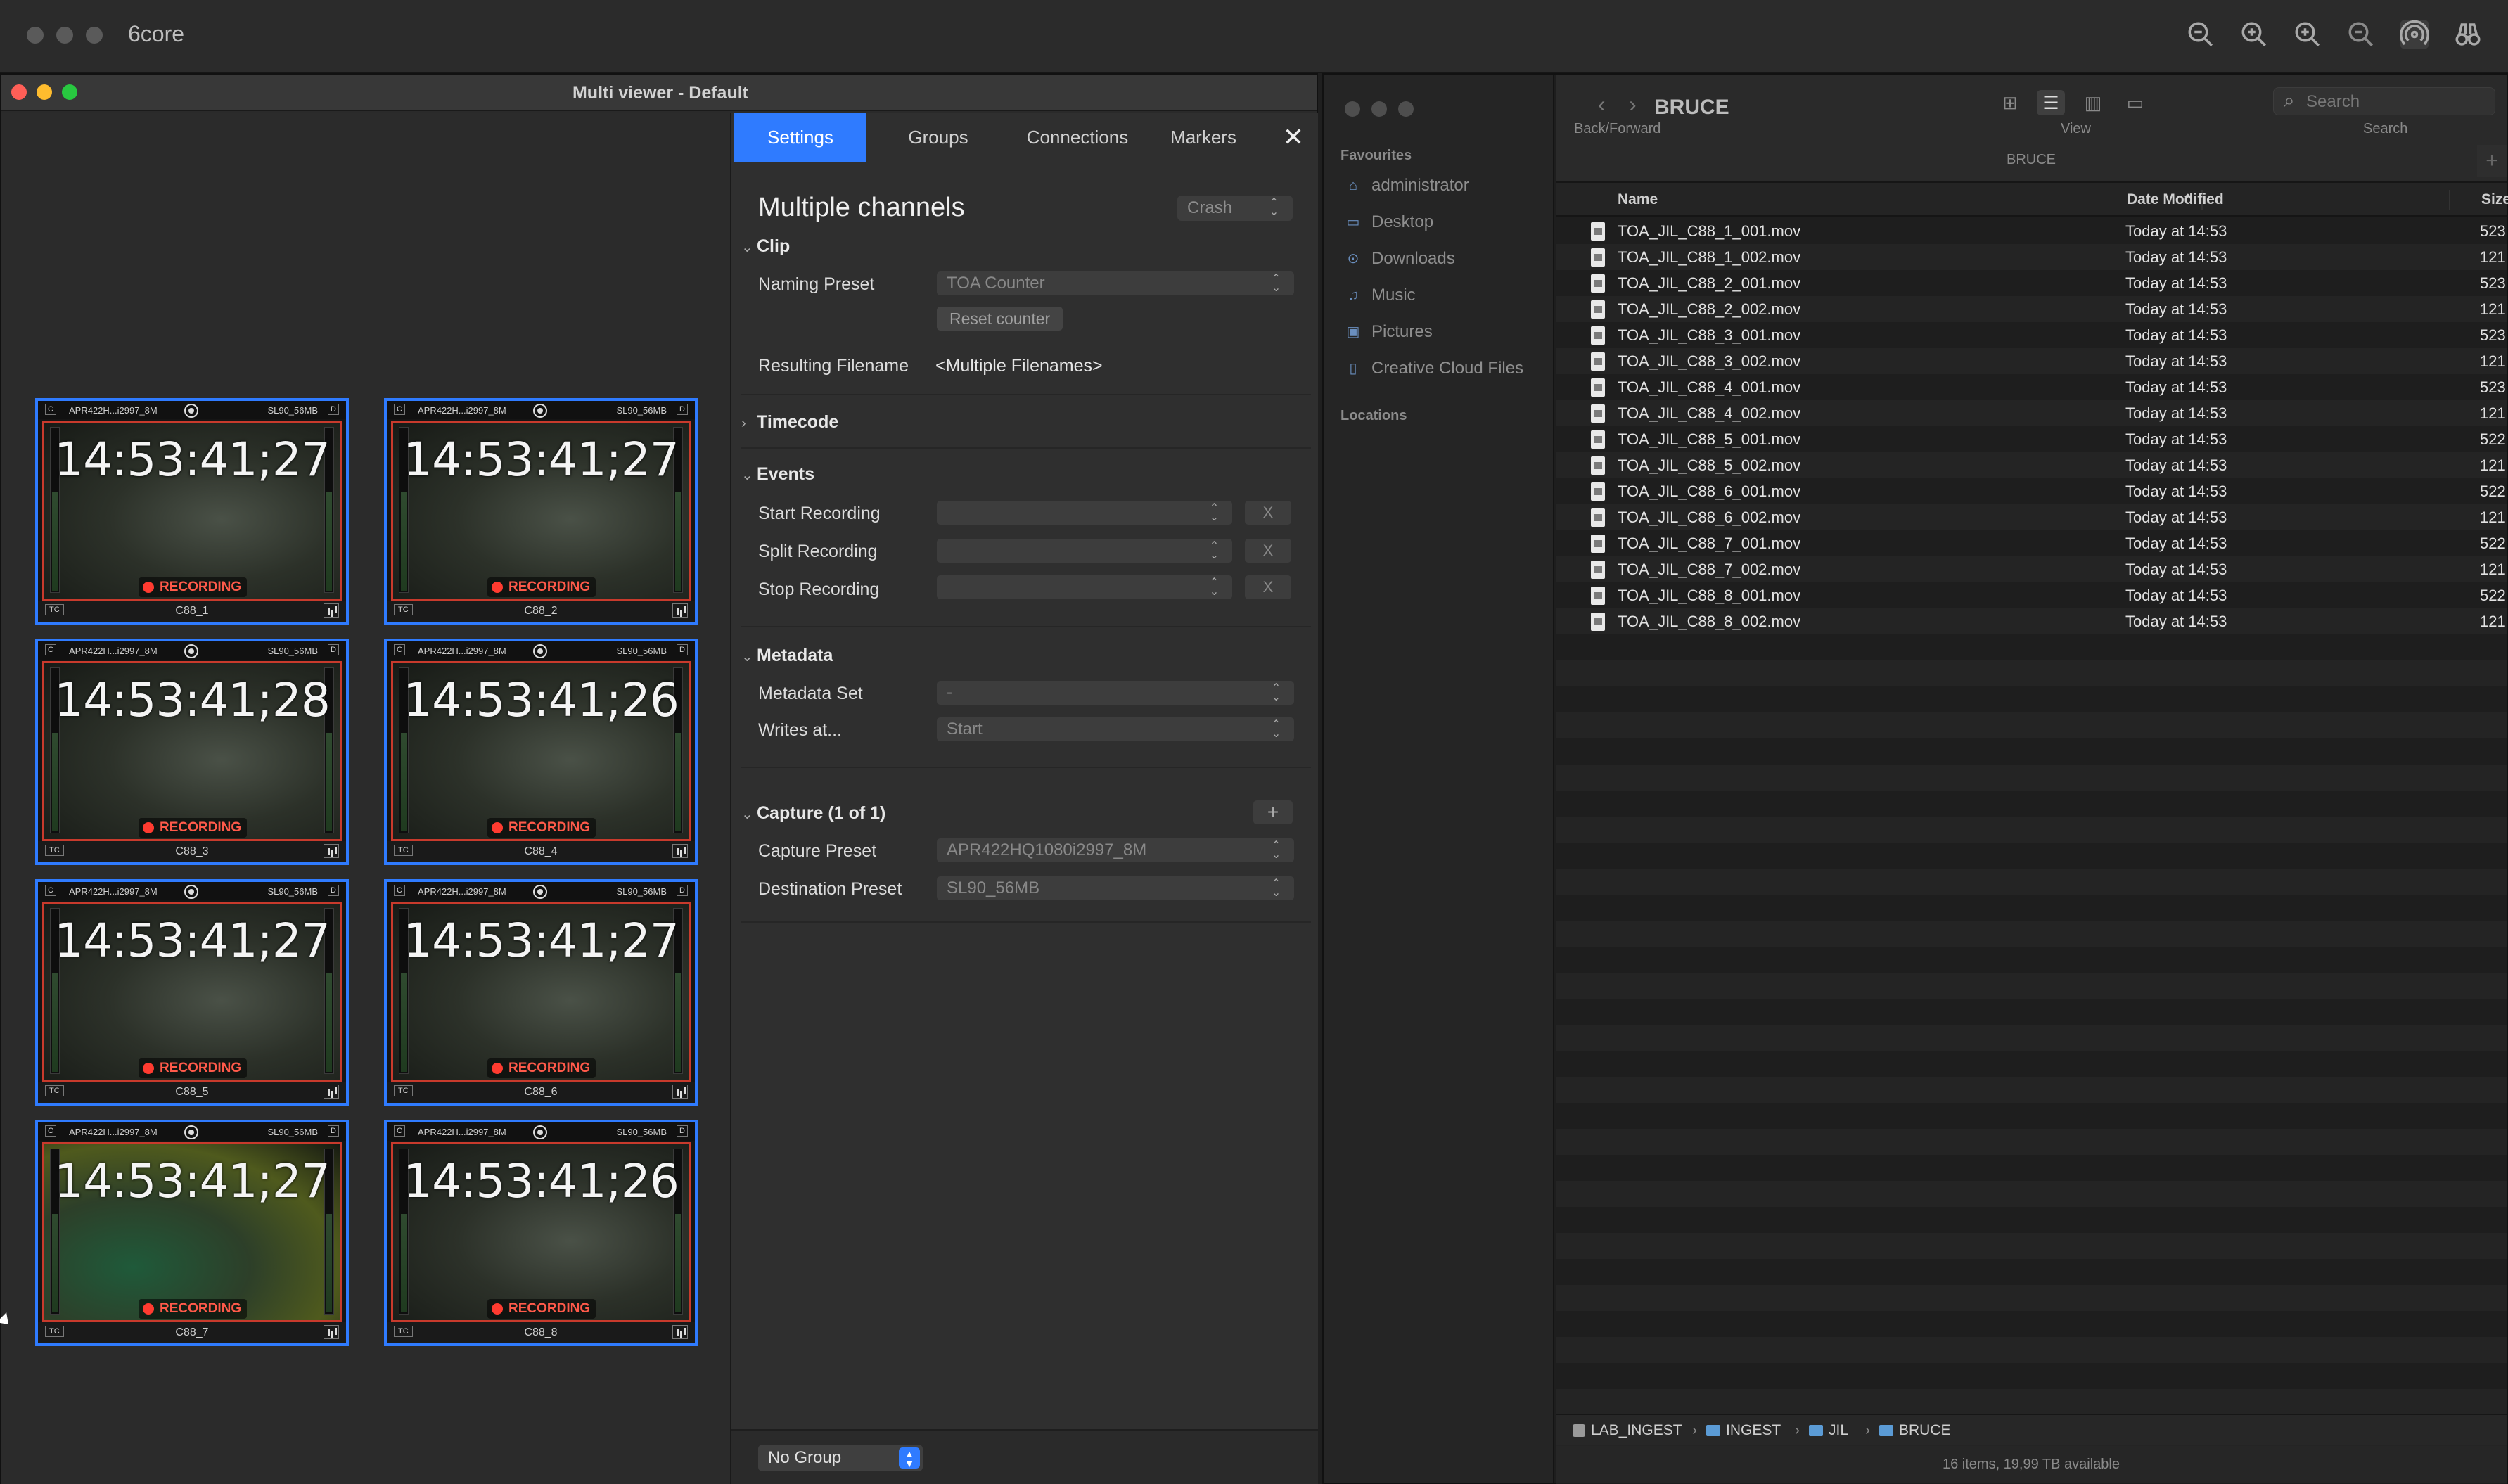 The height and width of the screenshot is (1484, 2508). I want to click on file-row: TOA_JIL_C88_6_001.mov Today at 14:53 522, so click(2031, 491).